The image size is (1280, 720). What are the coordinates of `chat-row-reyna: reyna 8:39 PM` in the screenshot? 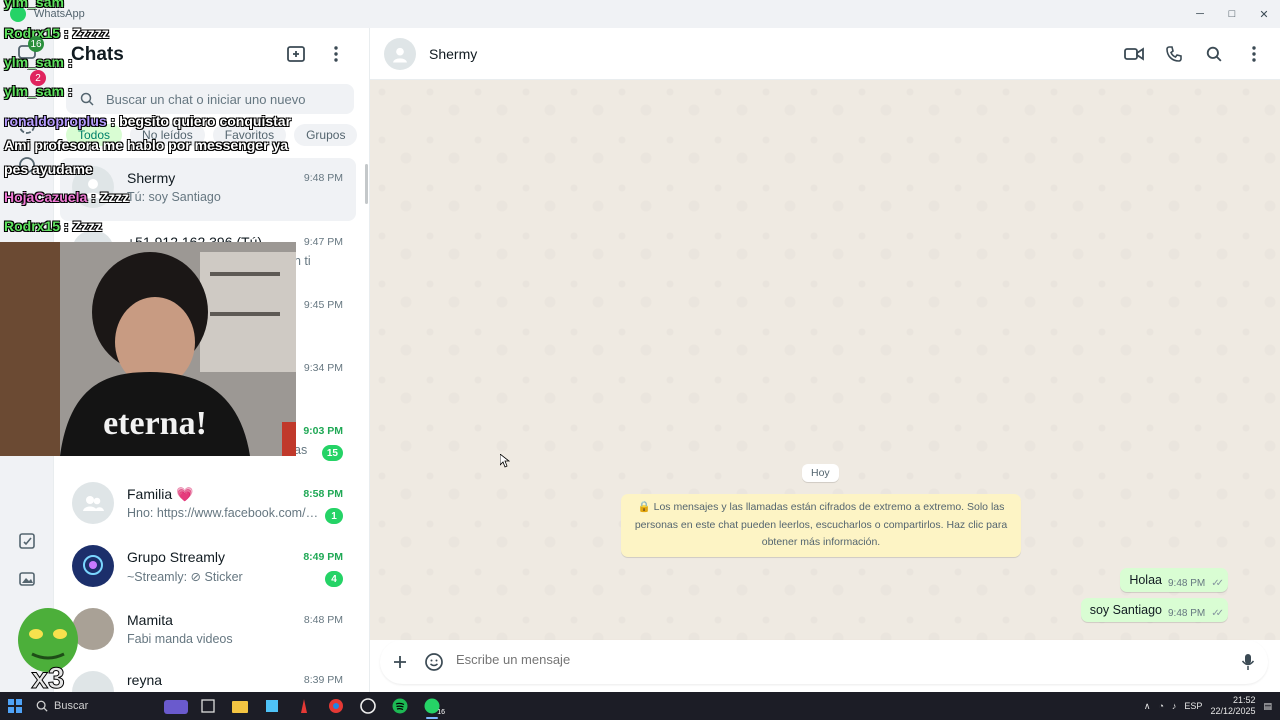 It's located at (212, 678).